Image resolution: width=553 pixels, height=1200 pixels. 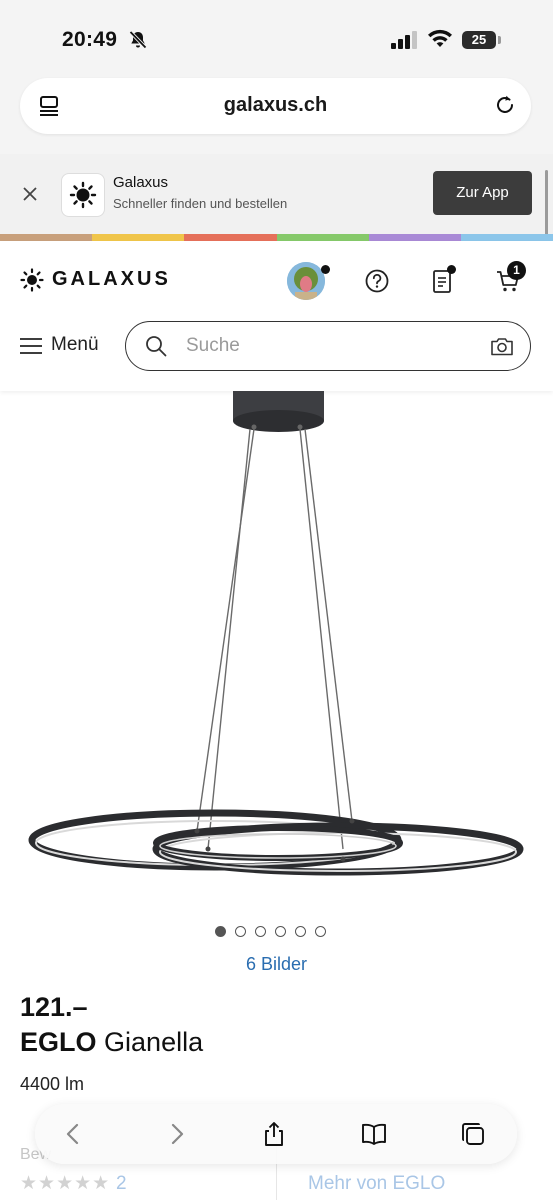 I want to click on hamburger-icon, so click(x=31, y=346).